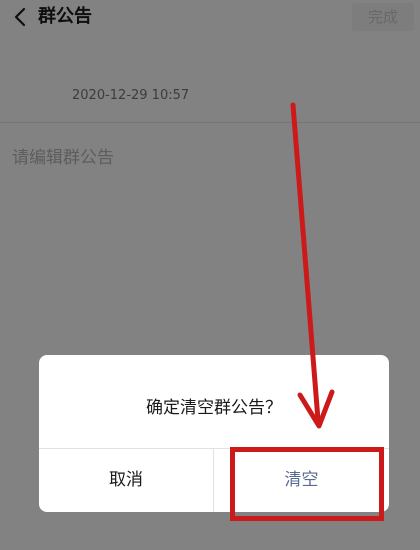 This screenshot has width=420, height=550. I want to click on annotation-highlight-box, so click(307, 484).